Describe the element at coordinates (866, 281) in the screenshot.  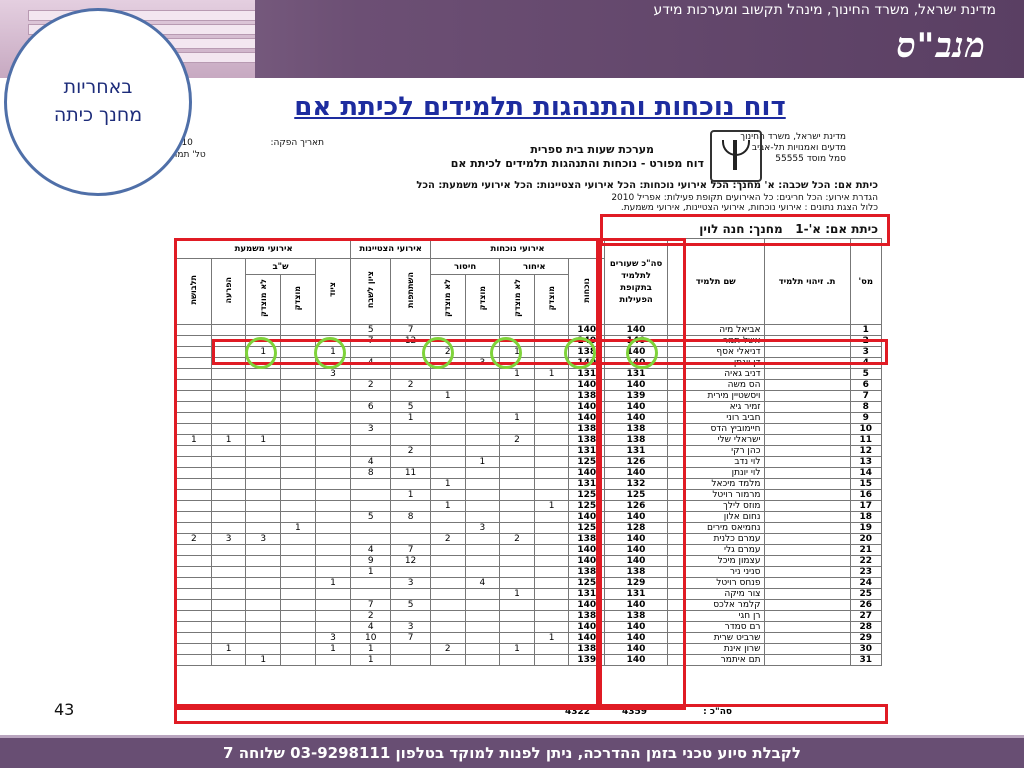
I see `col-num: מס'` at that location.